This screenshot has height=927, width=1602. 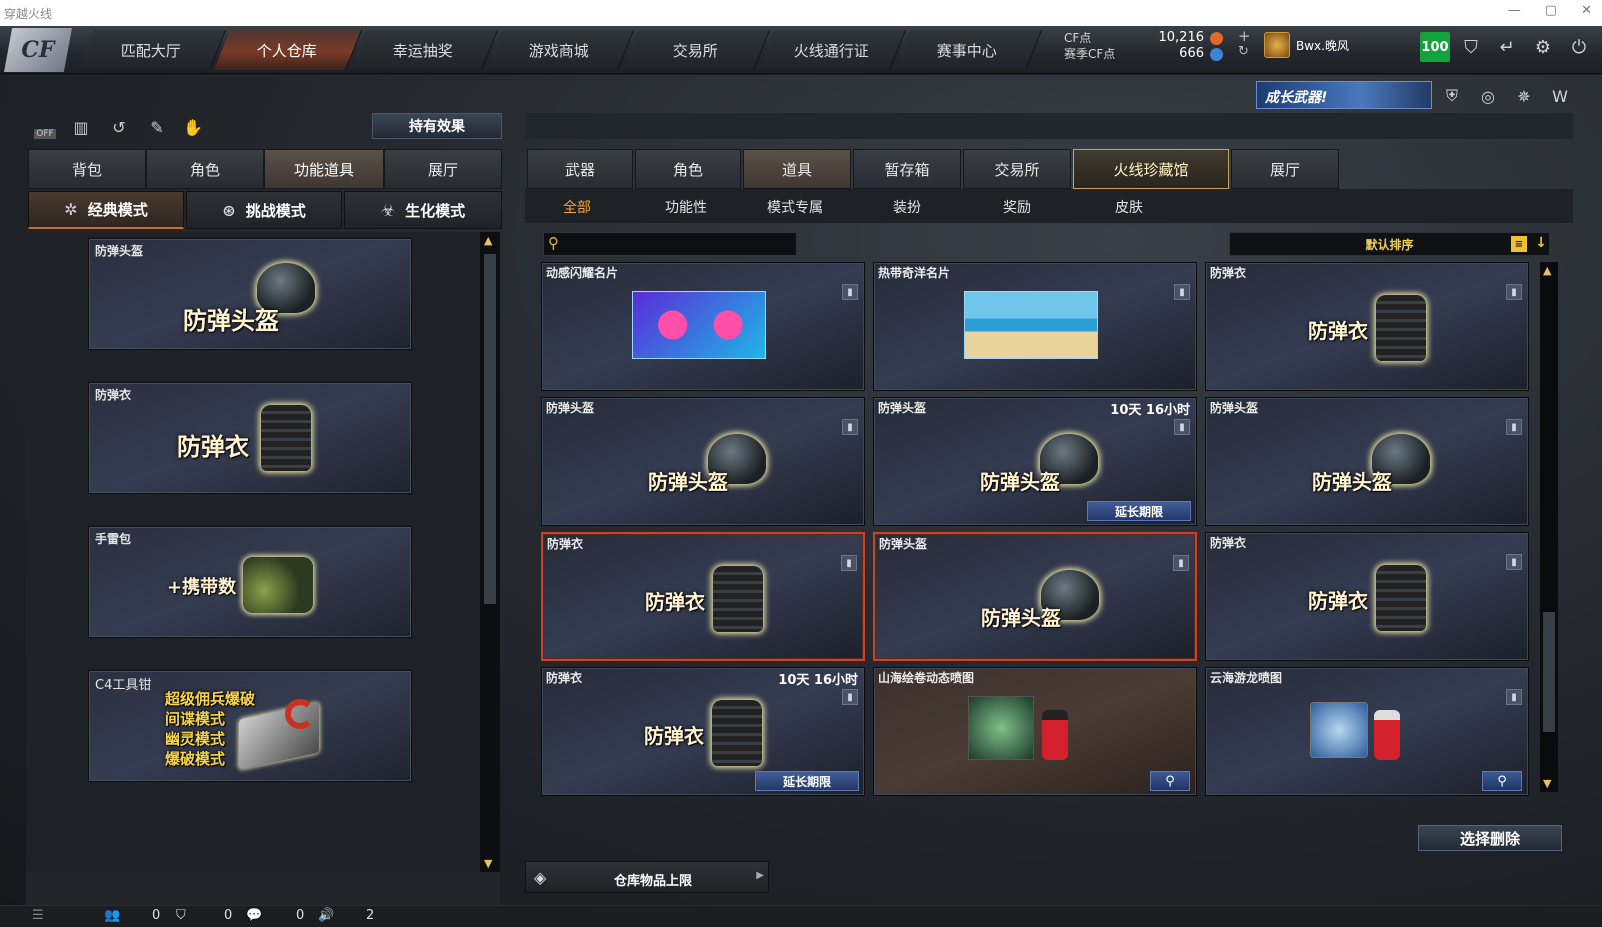 I want to click on tab-trade: 交易所, so click(x=1017, y=169).